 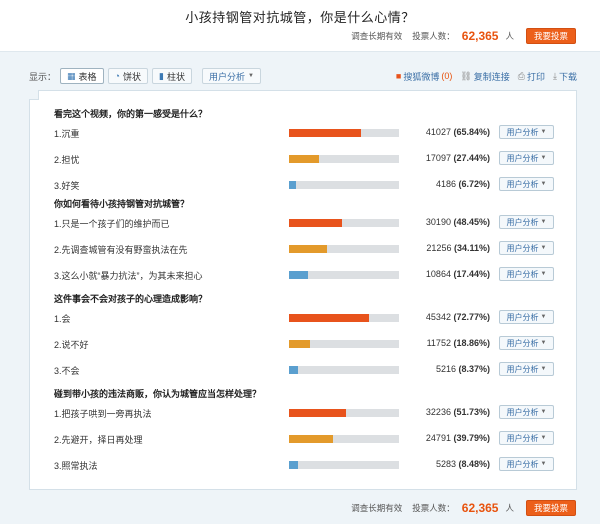 I want to click on option-label: 1.只是一个孩子们的维护而已, so click(x=112, y=224).